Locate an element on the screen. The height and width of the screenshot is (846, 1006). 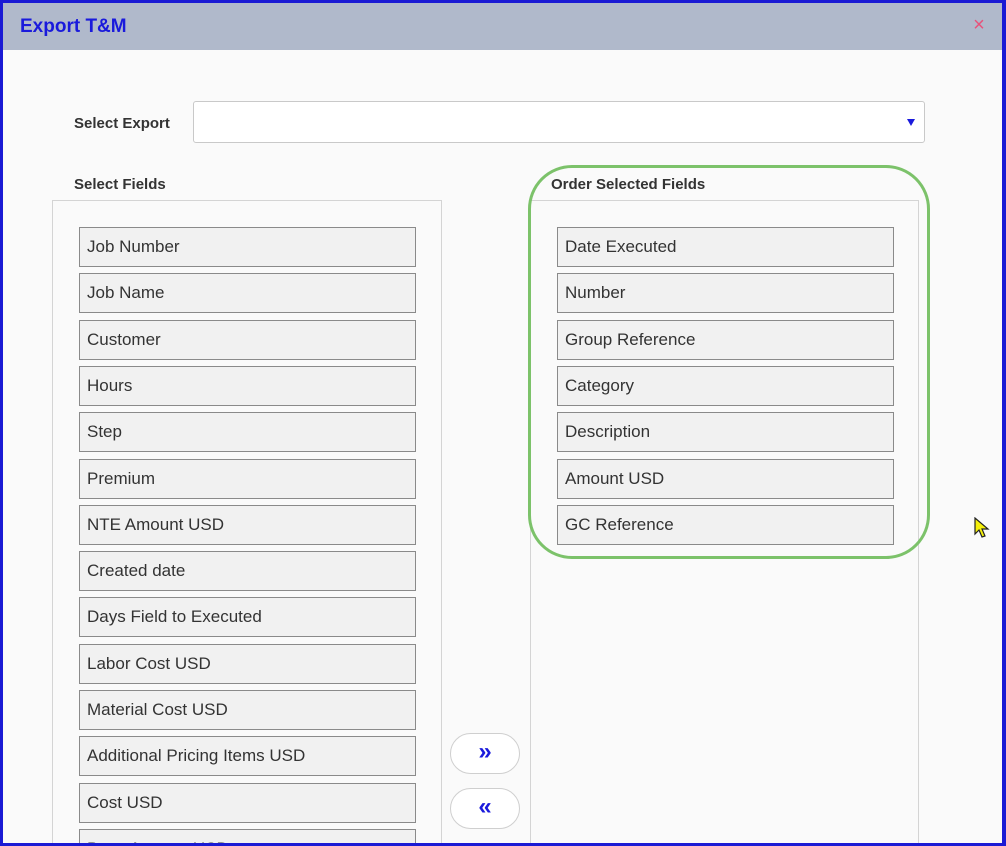
remove-all-button: « is located at coordinates (485, 808).